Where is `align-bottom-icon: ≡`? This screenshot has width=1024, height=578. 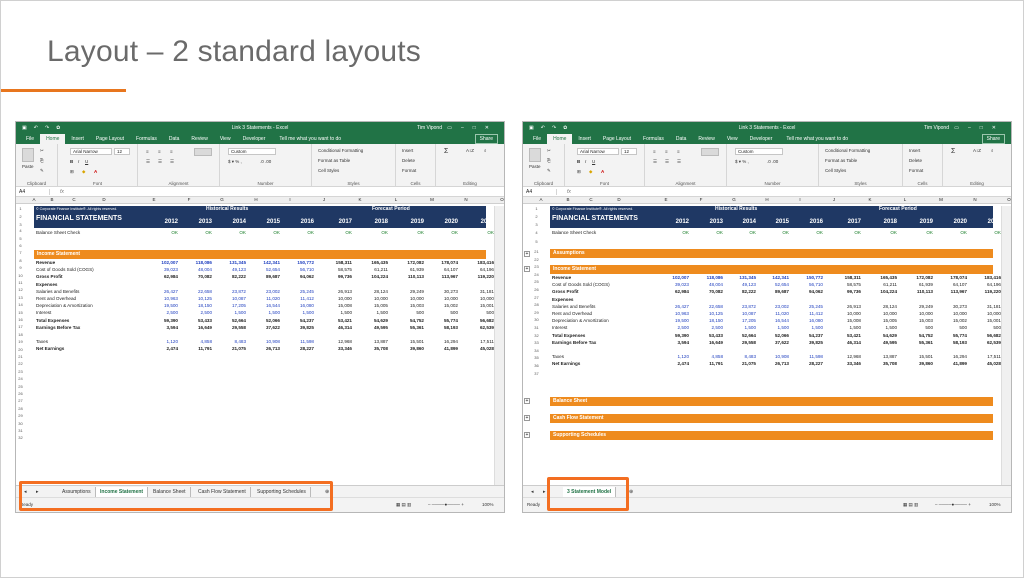
align-bottom-icon: ≡ is located at coordinates (678, 151).